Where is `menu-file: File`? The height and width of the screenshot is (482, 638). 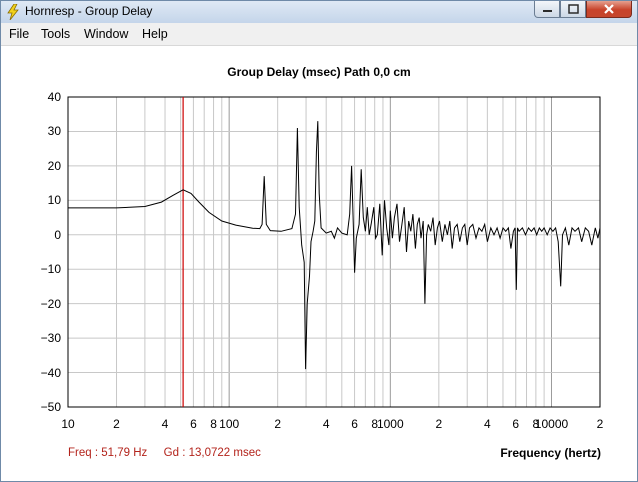
menu-file: File is located at coordinates (19, 34).